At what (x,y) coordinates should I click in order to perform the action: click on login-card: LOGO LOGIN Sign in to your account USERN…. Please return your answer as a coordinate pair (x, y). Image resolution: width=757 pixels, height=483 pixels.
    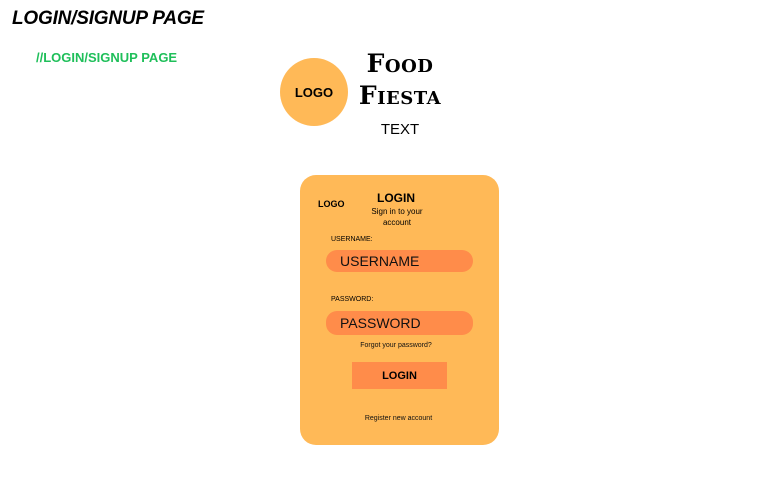
    Looking at the image, I should click on (399, 310).